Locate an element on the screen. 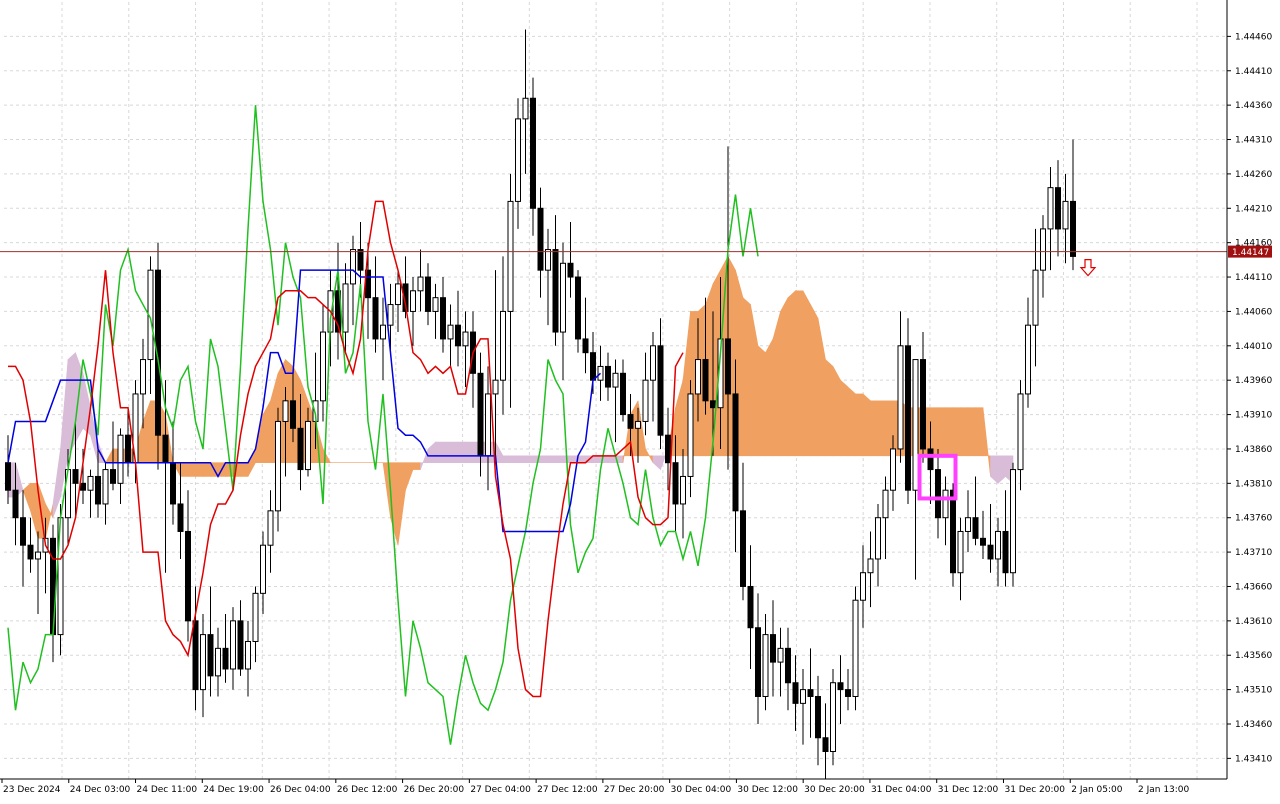 The image size is (1280, 804). down-arrow-icon is located at coordinates (1088, 268).